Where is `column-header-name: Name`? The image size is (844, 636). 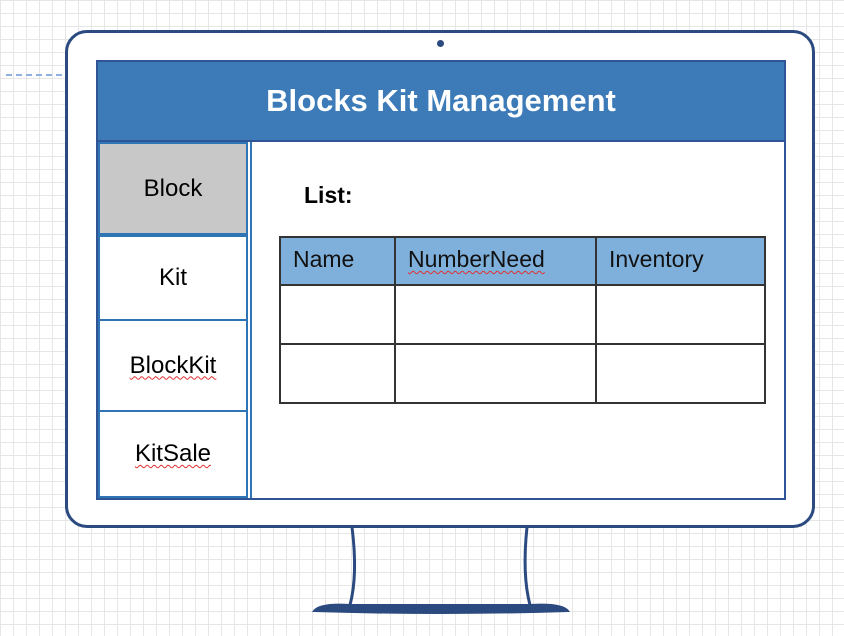 column-header-name: Name is located at coordinates (337, 261).